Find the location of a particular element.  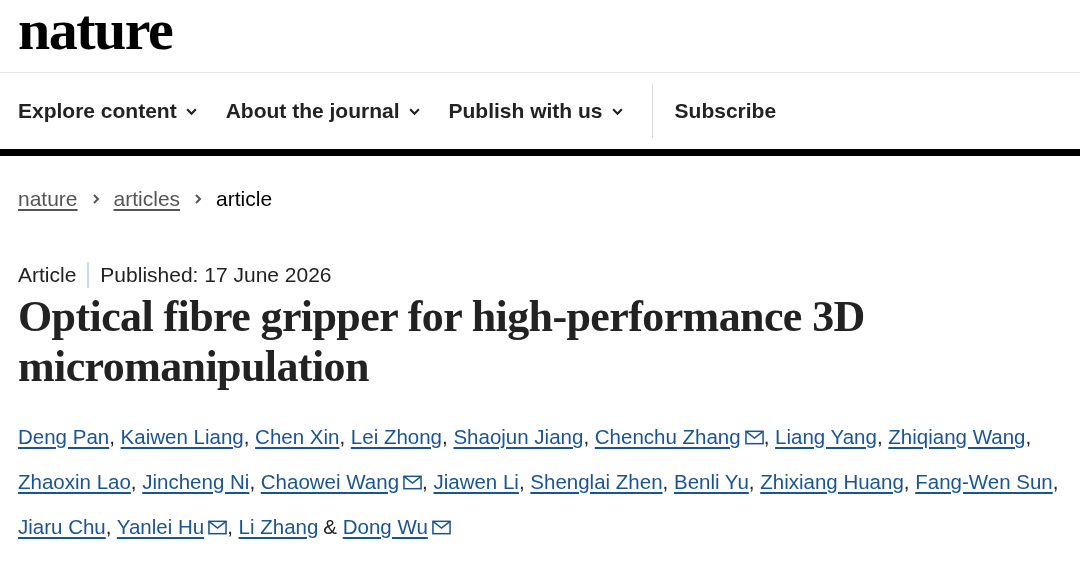

nav-menu: Explore content is located at coordinates (108, 111).